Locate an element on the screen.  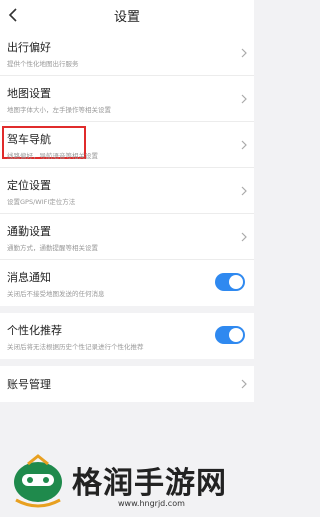
row-subtitle: 通勤方式，通勤提醒等相关设置 is located at coordinates (52, 248).